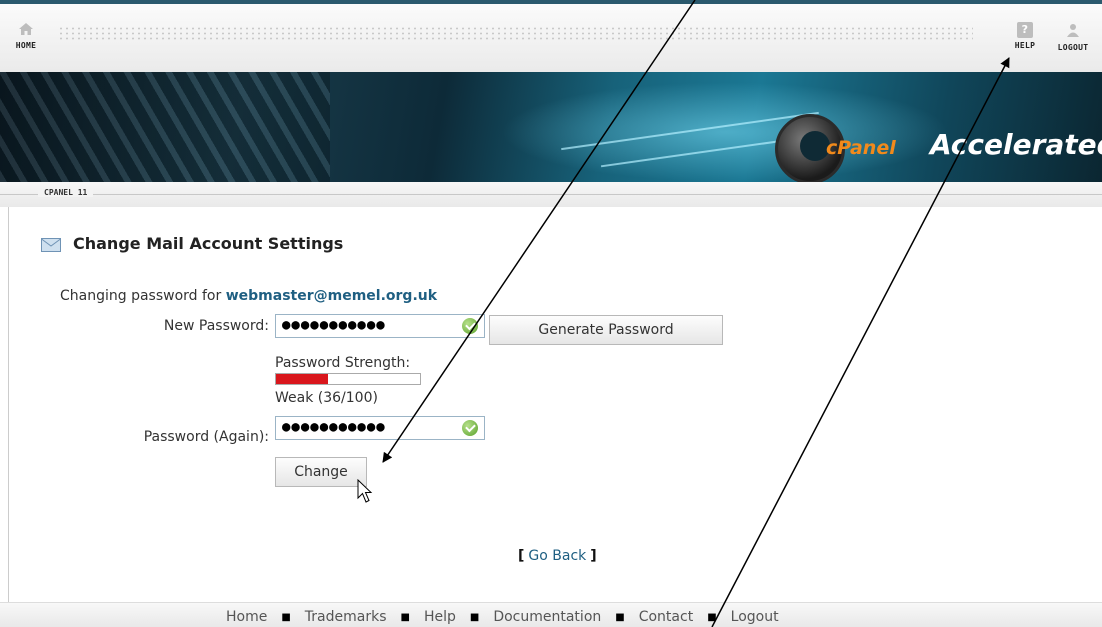  I want to click on footer-link-help: Help, so click(440, 617).